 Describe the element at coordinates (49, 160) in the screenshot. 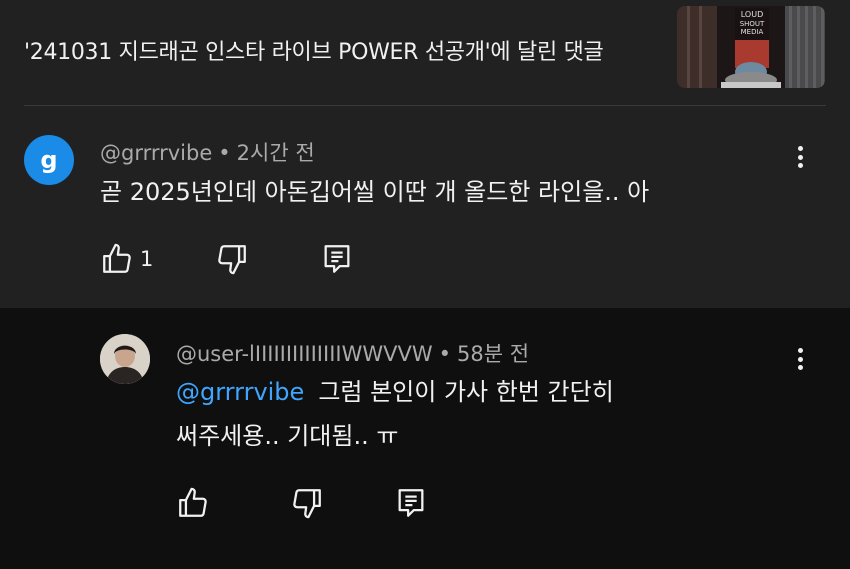

I see `avatar: g` at that location.